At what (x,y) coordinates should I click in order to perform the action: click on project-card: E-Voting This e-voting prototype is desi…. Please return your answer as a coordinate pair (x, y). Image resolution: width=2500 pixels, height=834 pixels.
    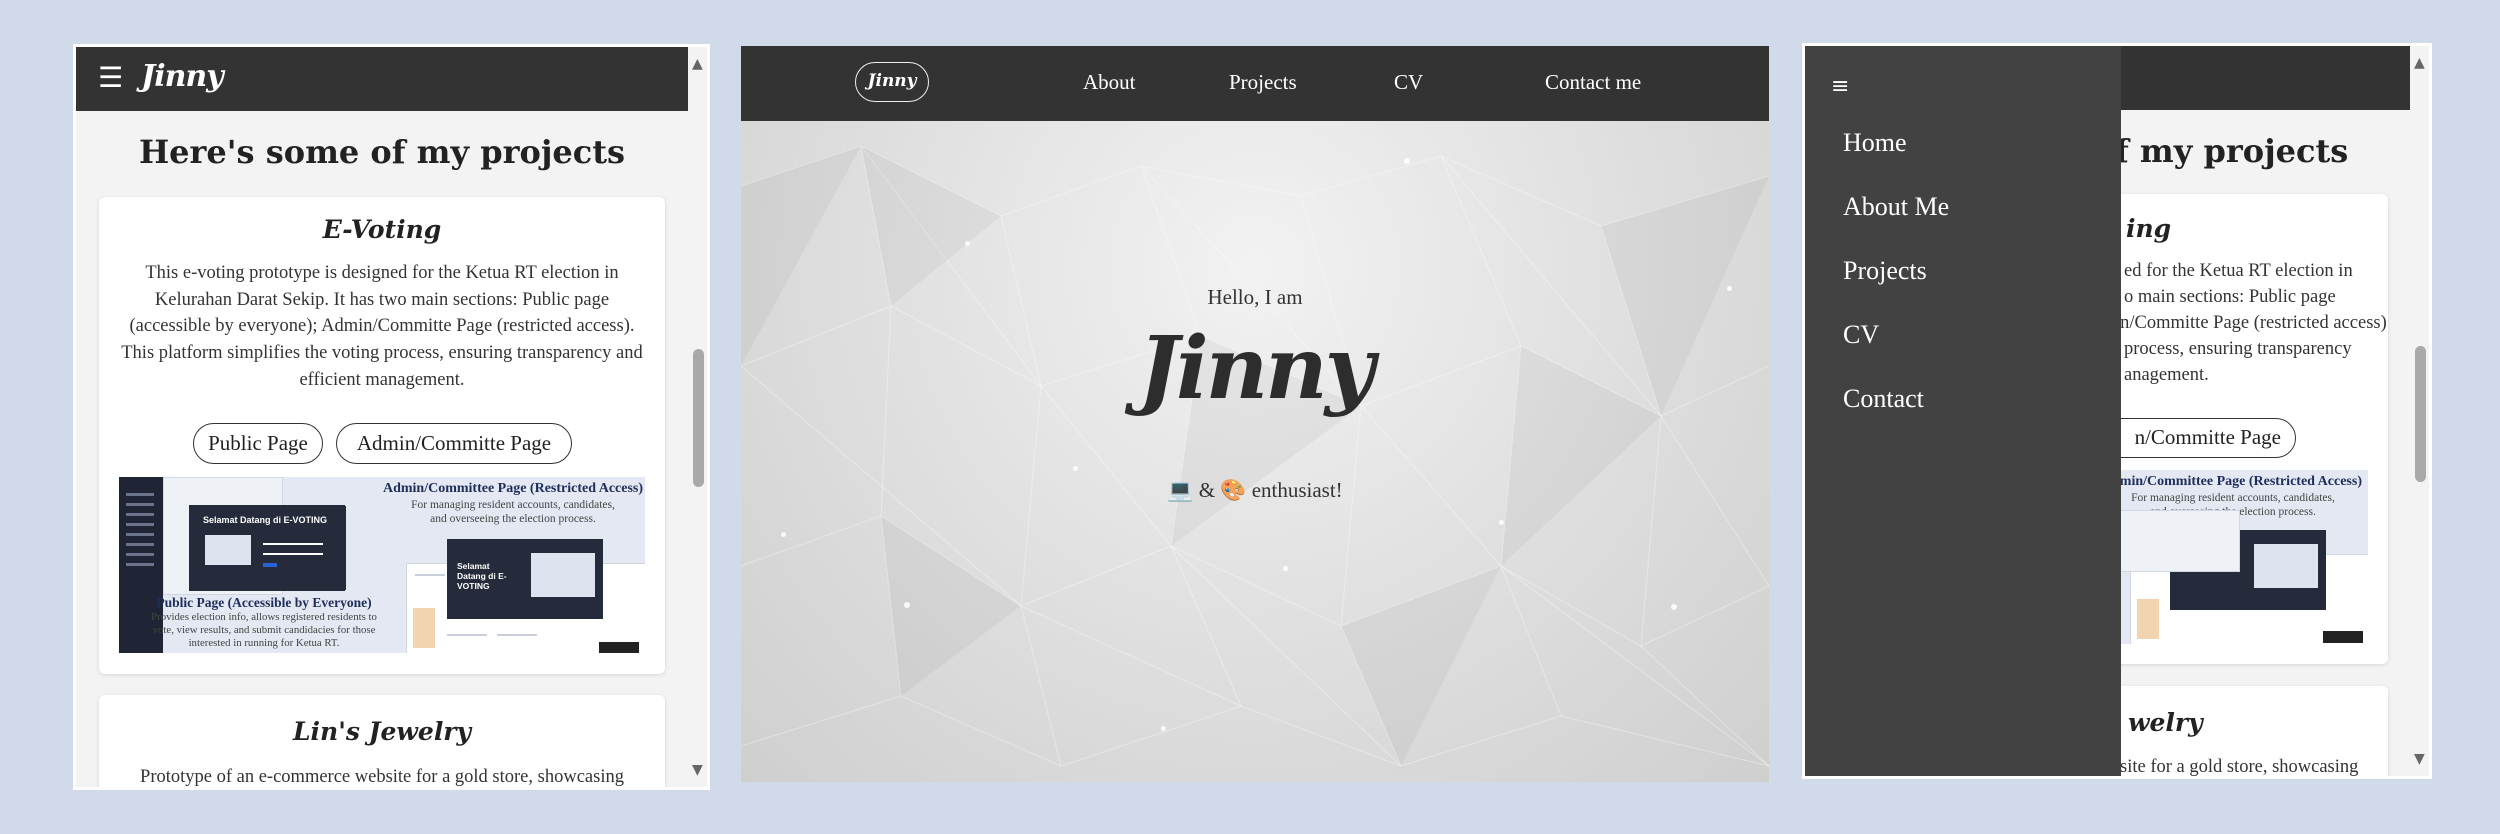
    Looking at the image, I should click on (382, 435).